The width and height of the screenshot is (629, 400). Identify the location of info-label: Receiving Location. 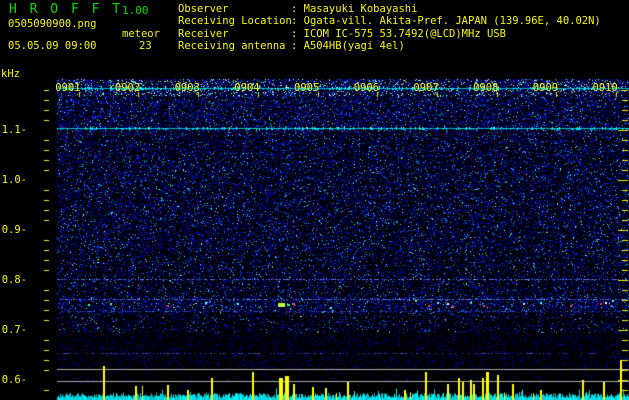
(235, 21).